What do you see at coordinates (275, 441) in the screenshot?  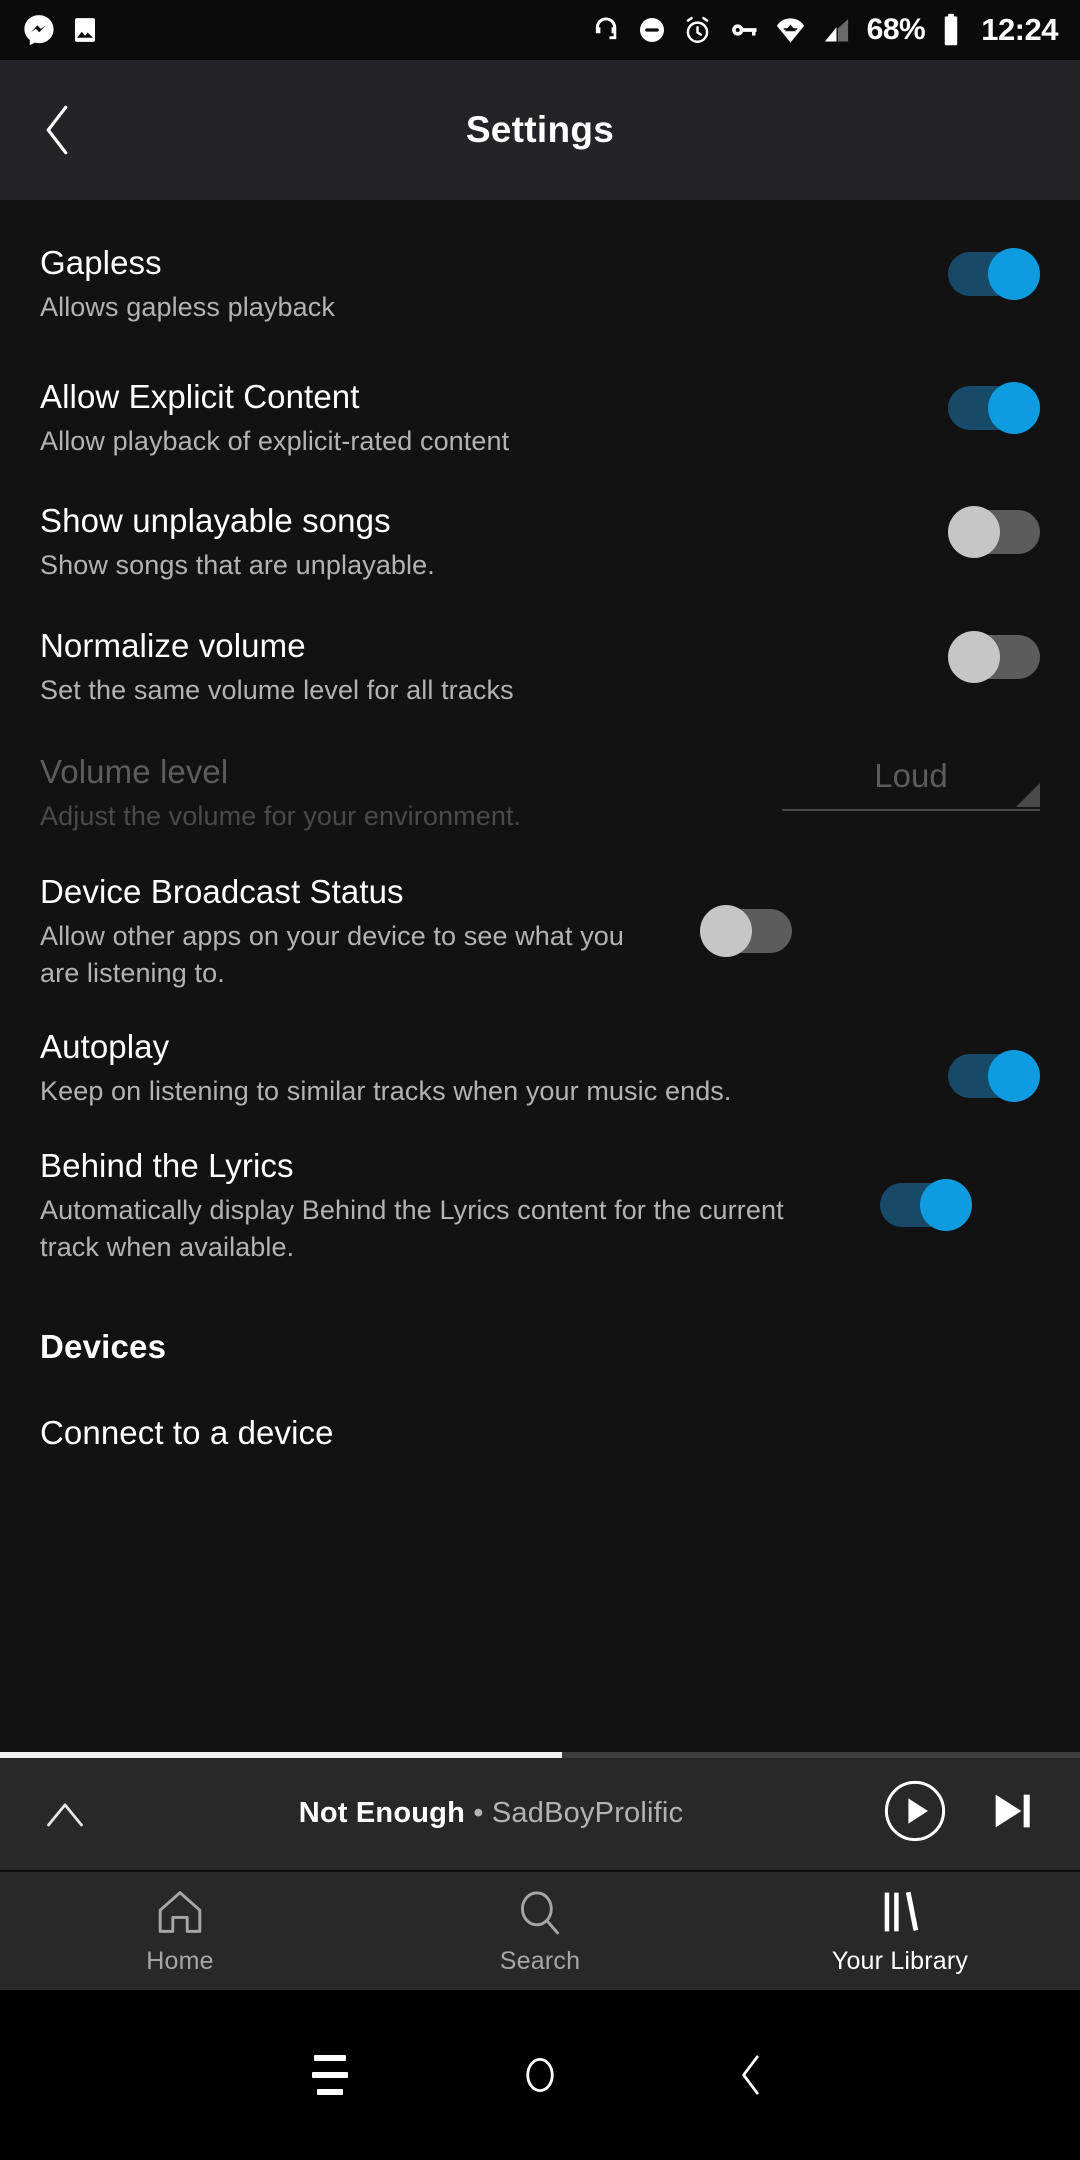 I see `setting-subtitle: Allow playback of explicit-rated content` at bounding box center [275, 441].